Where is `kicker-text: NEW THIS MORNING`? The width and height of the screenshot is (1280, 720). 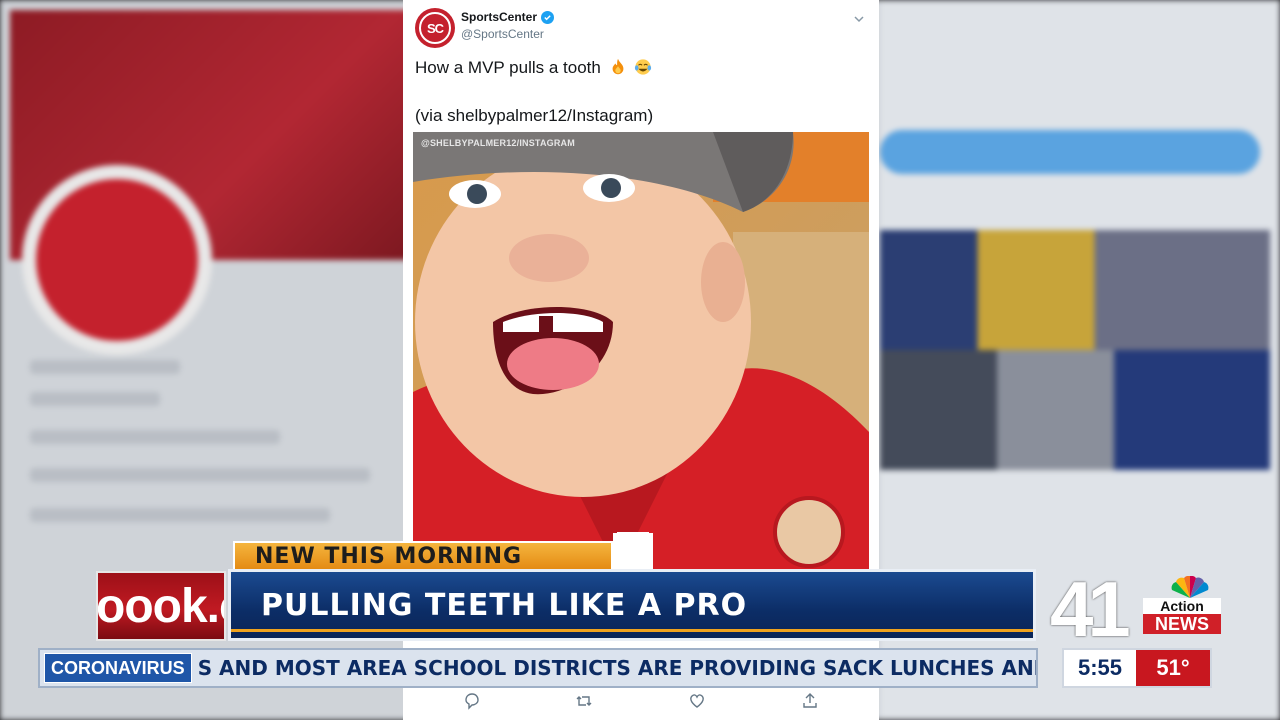 kicker-text: NEW THIS MORNING is located at coordinates (389, 556).